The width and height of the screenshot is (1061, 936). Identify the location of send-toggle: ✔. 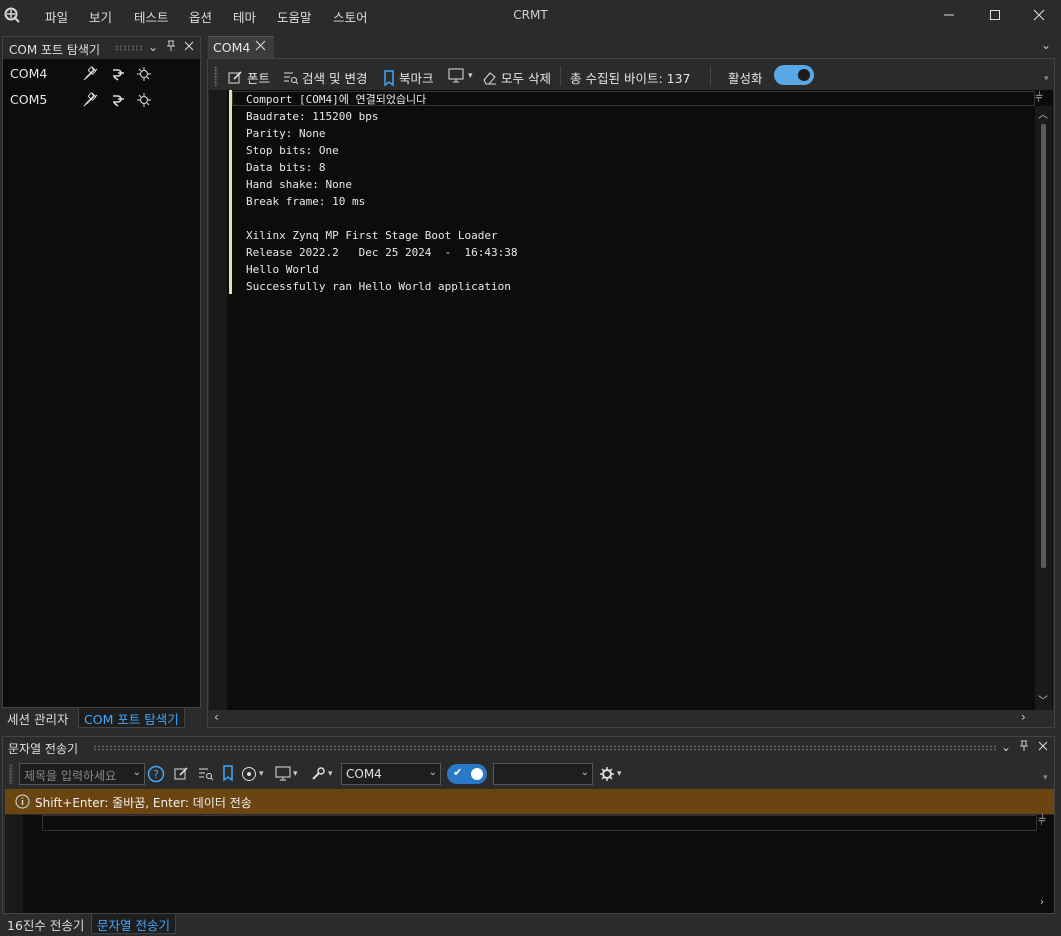
(467, 774).